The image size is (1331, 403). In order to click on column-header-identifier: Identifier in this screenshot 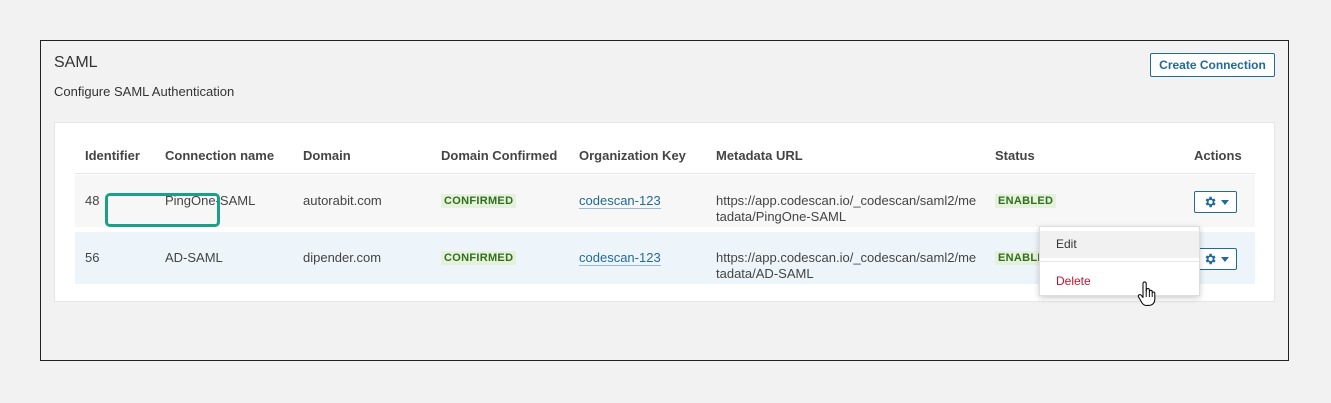, I will do `click(112, 155)`.